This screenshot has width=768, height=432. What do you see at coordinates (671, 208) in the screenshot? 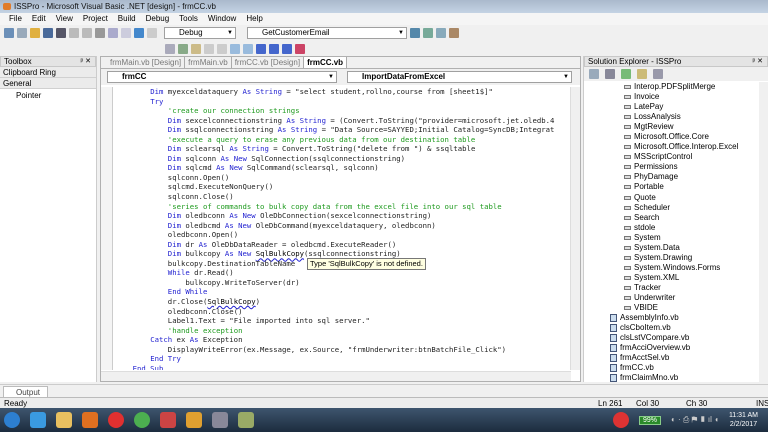
I see `tree-item-reference: Scheduler` at bounding box center [671, 208].